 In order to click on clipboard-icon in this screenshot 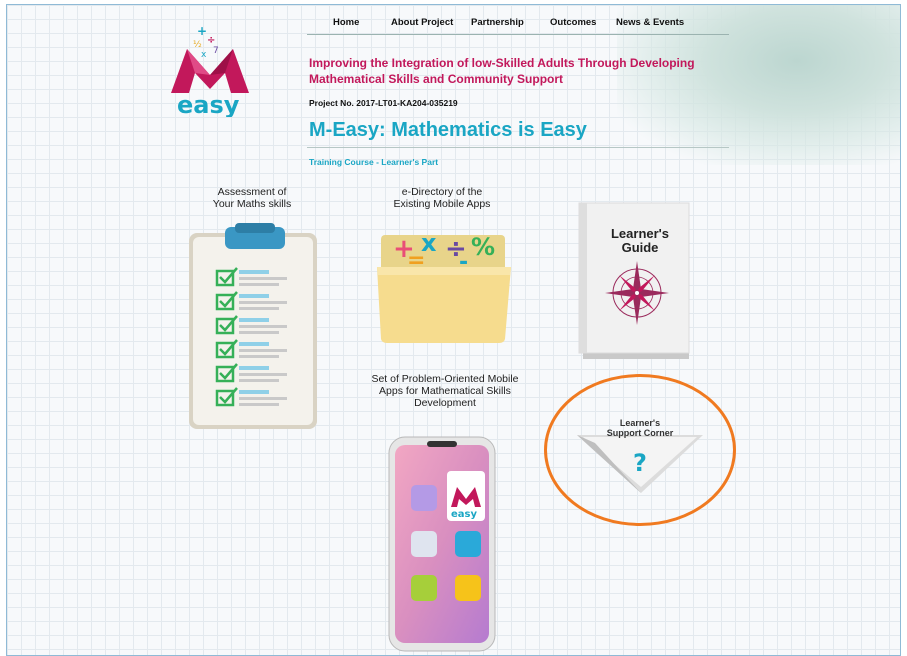, I will do `click(253, 326)`.